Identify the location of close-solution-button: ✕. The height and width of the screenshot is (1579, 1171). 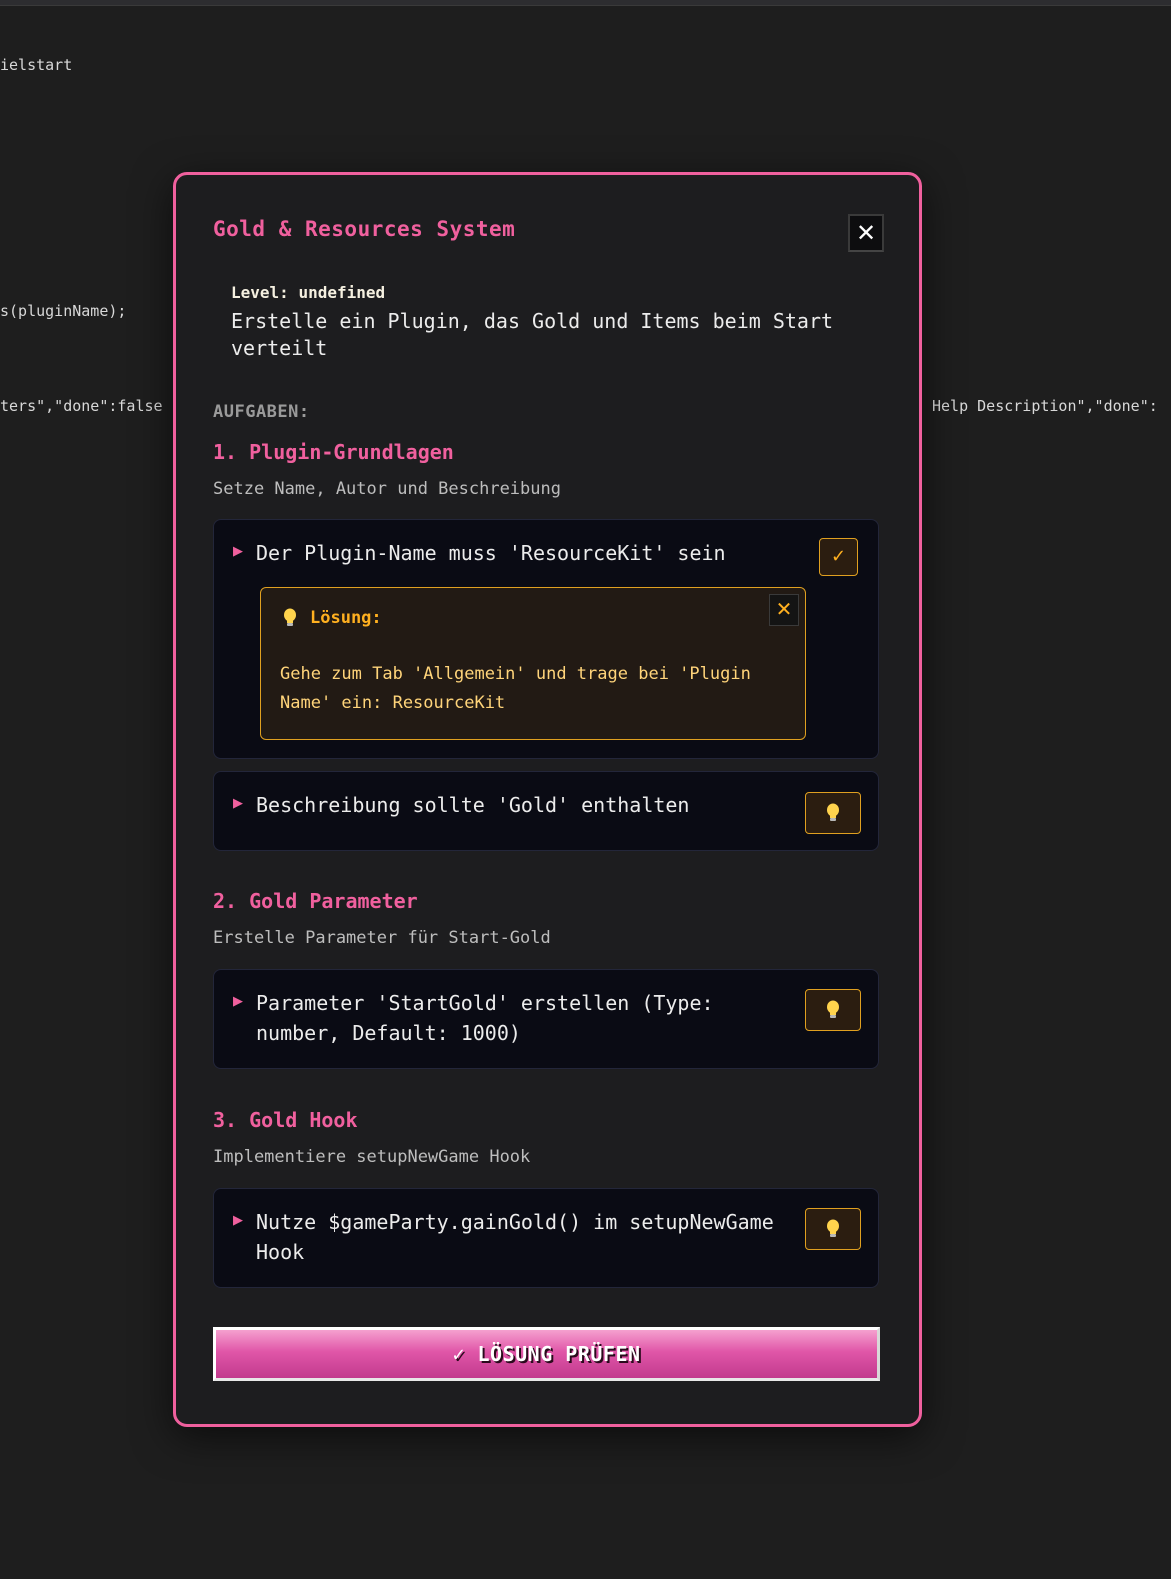
(784, 610).